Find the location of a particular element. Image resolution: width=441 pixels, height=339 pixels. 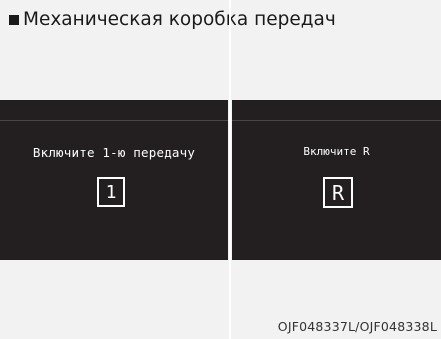

panel-message: Включите 1-ю передачу is located at coordinates (114, 152).